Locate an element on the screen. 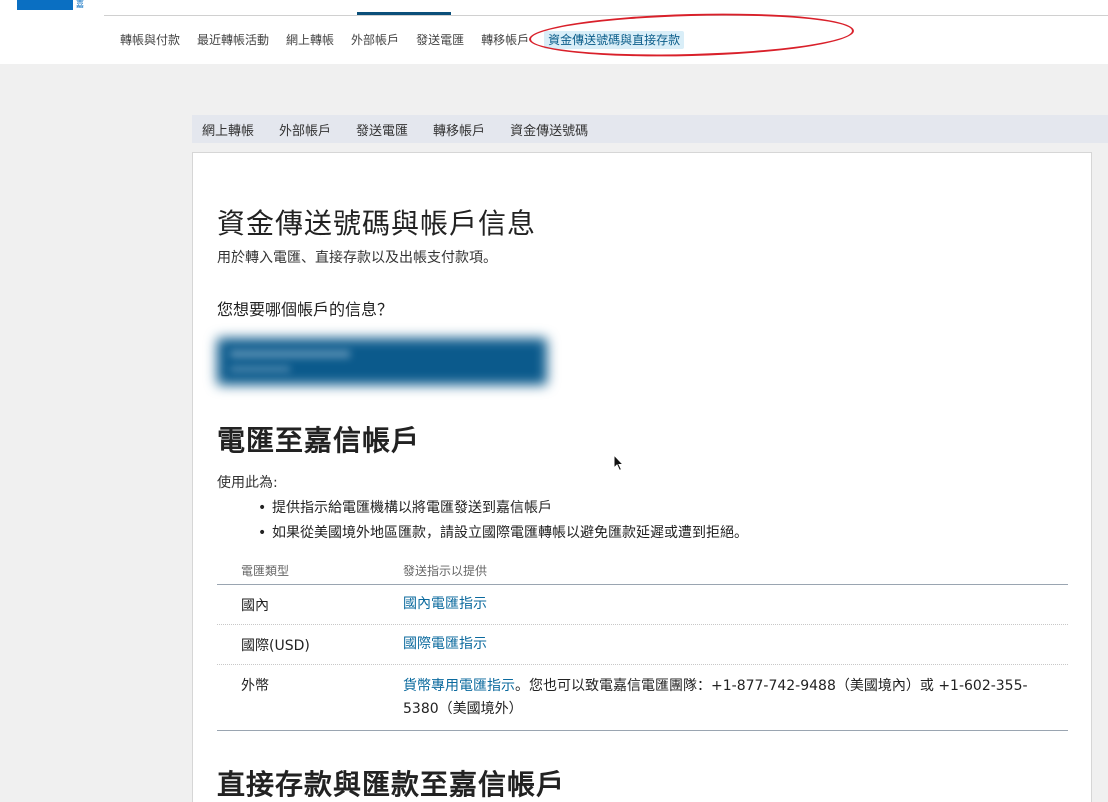 The height and width of the screenshot is (802, 1108). wire-type-cell: 國際(USD) is located at coordinates (275, 645).